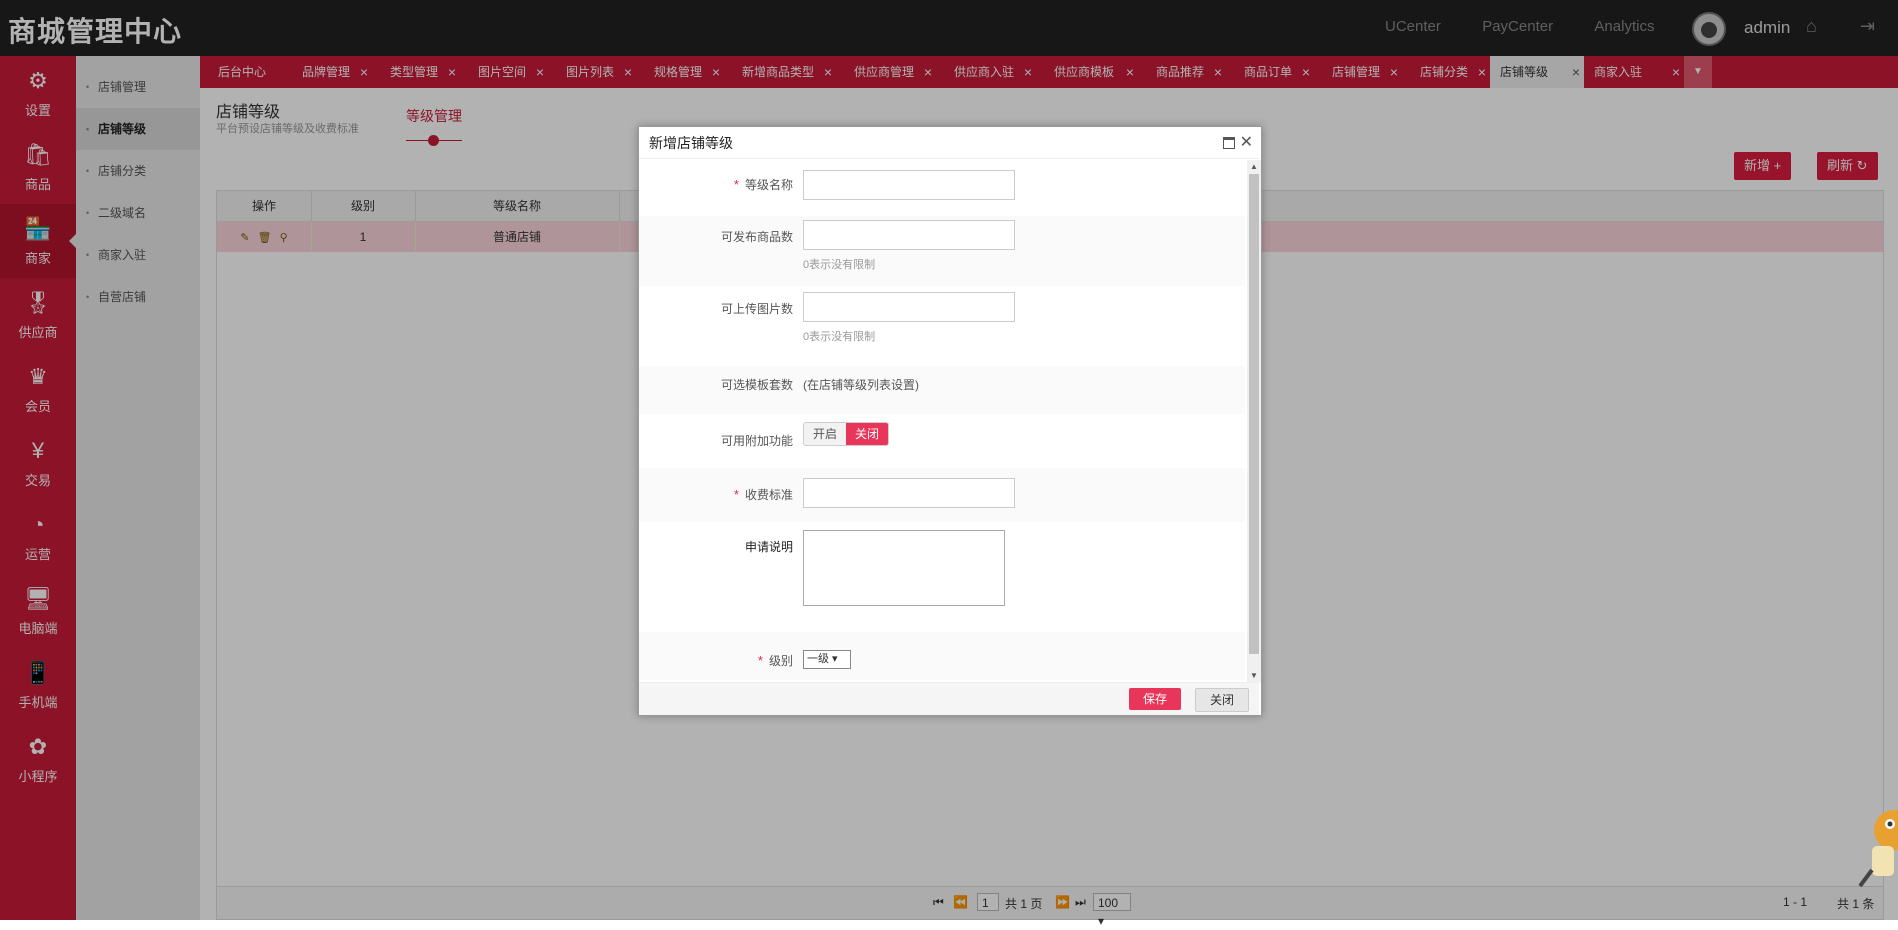  Describe the element at coordinates (909, 307) in the screenshot. I see `image-limit-input` at that location.